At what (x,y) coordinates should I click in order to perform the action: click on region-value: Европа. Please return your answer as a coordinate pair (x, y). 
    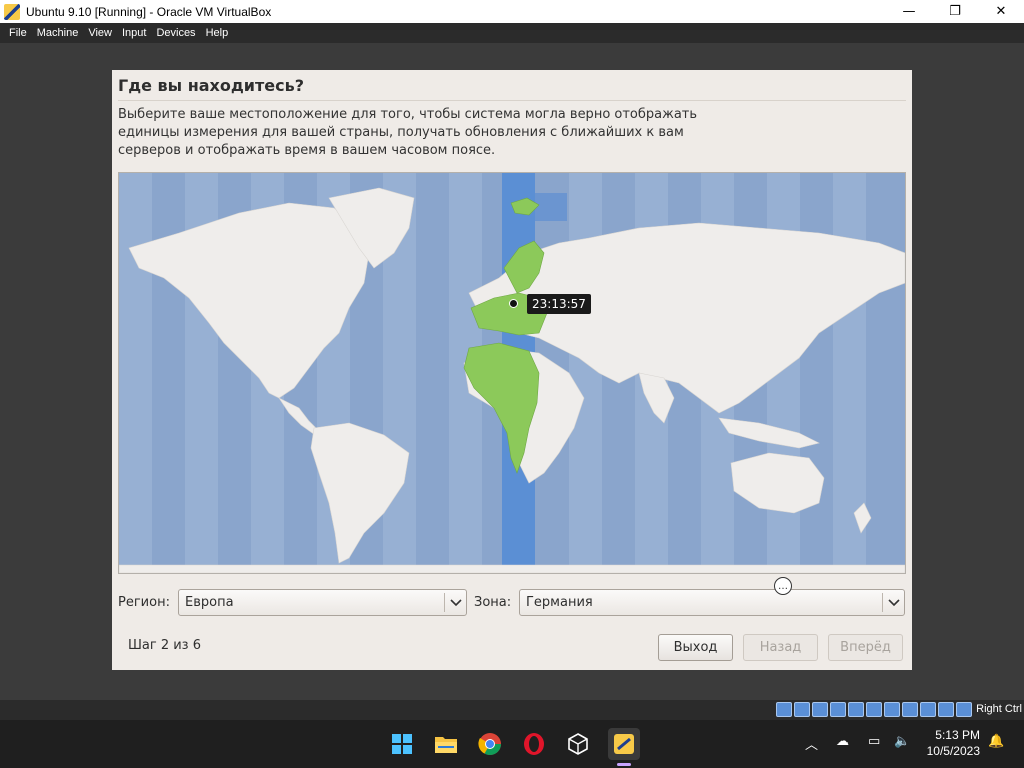
    Looking at the image, I should click on (209, 602).